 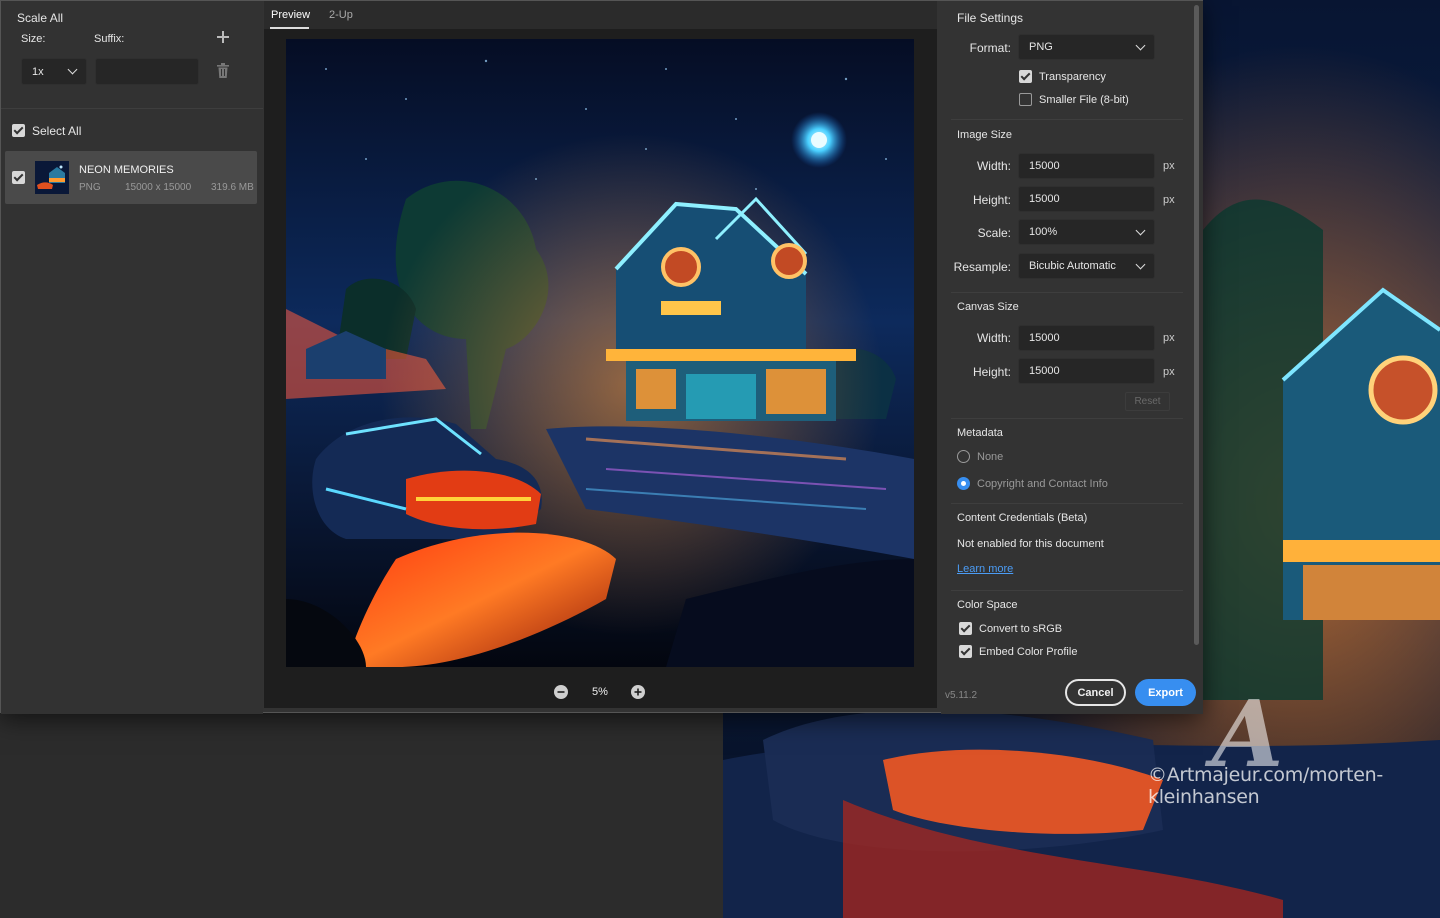 I want to click on embed-profile-label: Embed Color Profile, so click(x=1028, y=652).